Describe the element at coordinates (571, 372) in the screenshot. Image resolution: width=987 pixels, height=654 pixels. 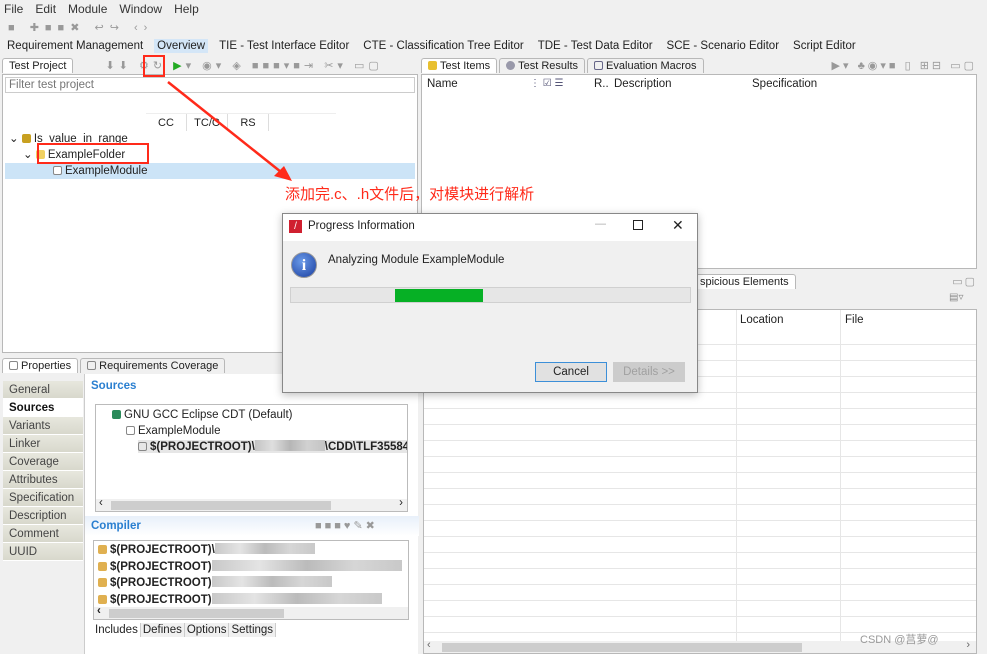
I see `cancel-button: Cancel` at that location.